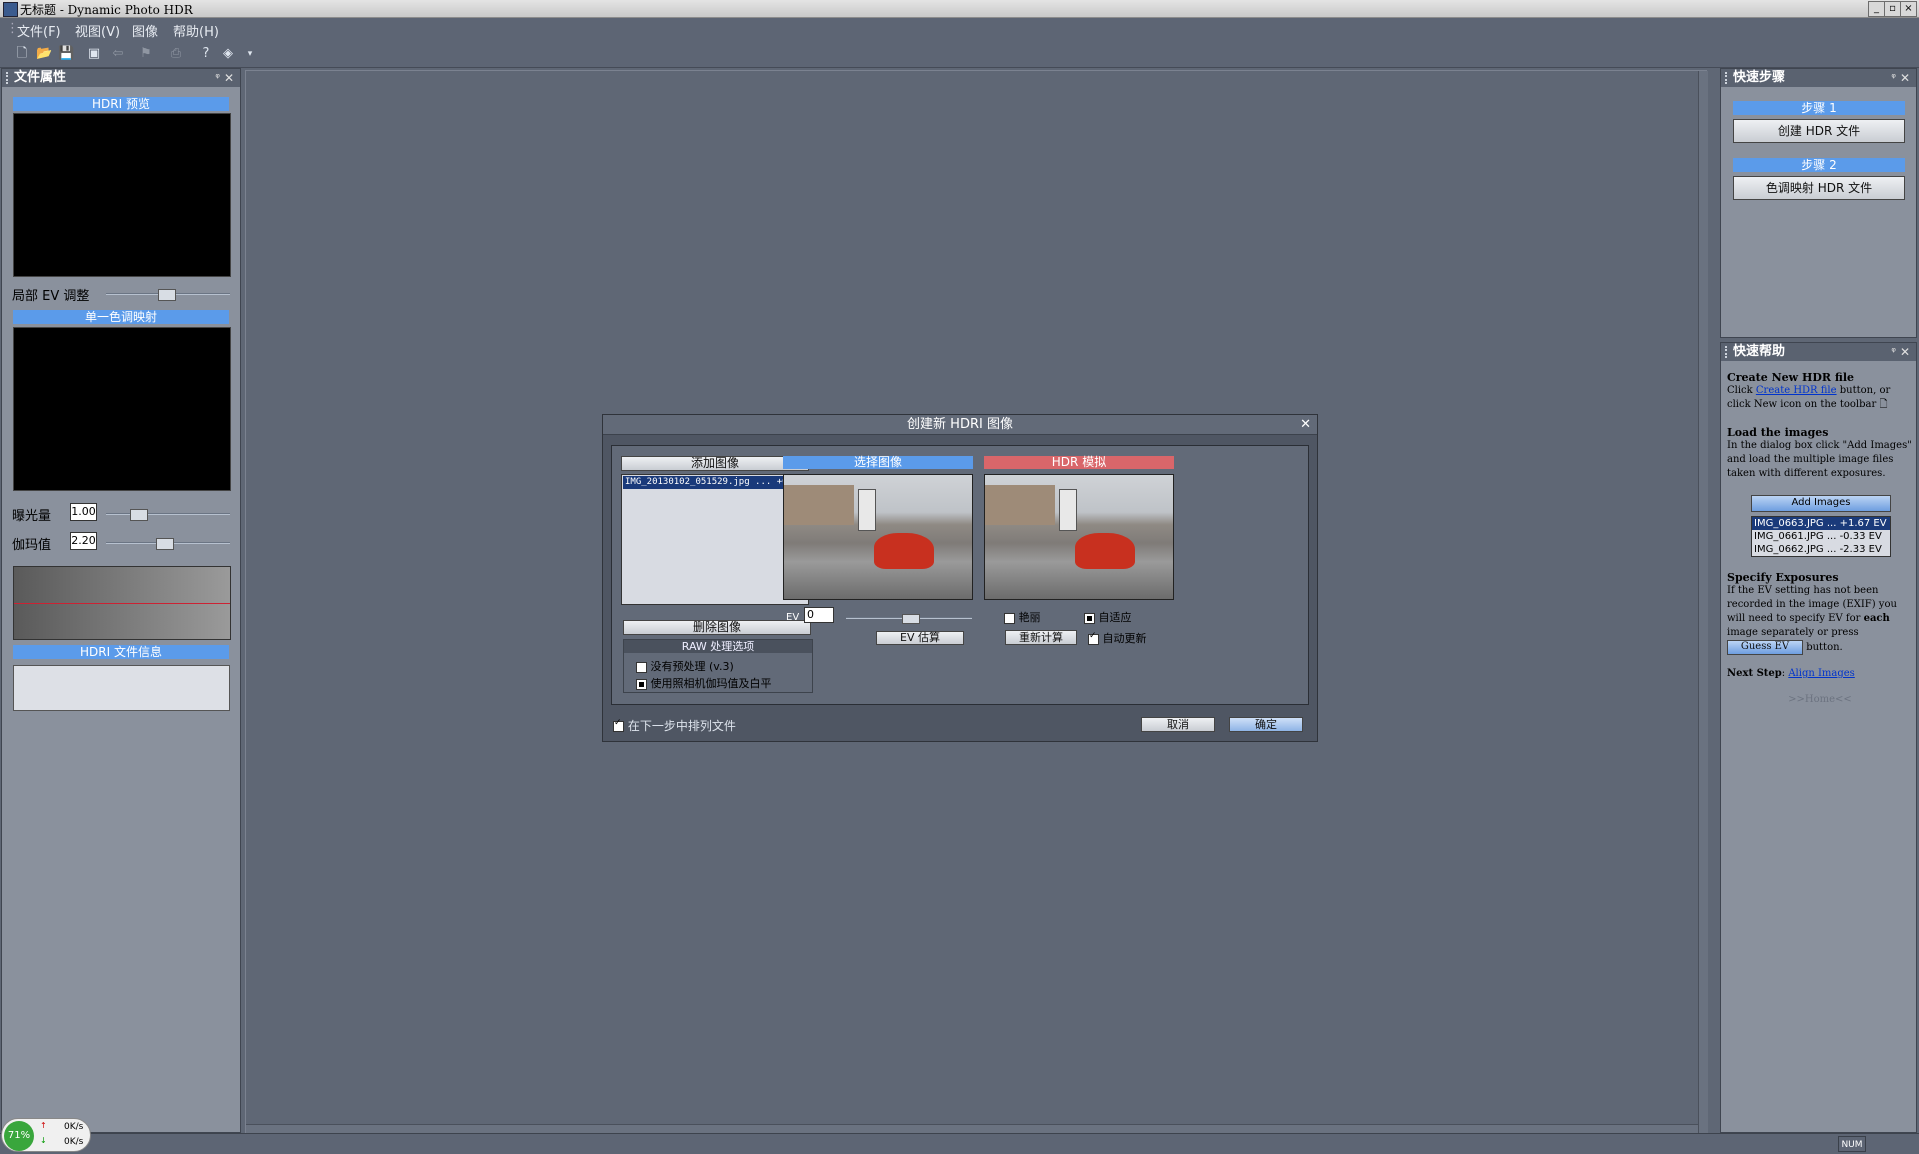  Describe the element at coordinates (39, 30) in the screenshot. I see `menu-file: 文件(F)` at that location.